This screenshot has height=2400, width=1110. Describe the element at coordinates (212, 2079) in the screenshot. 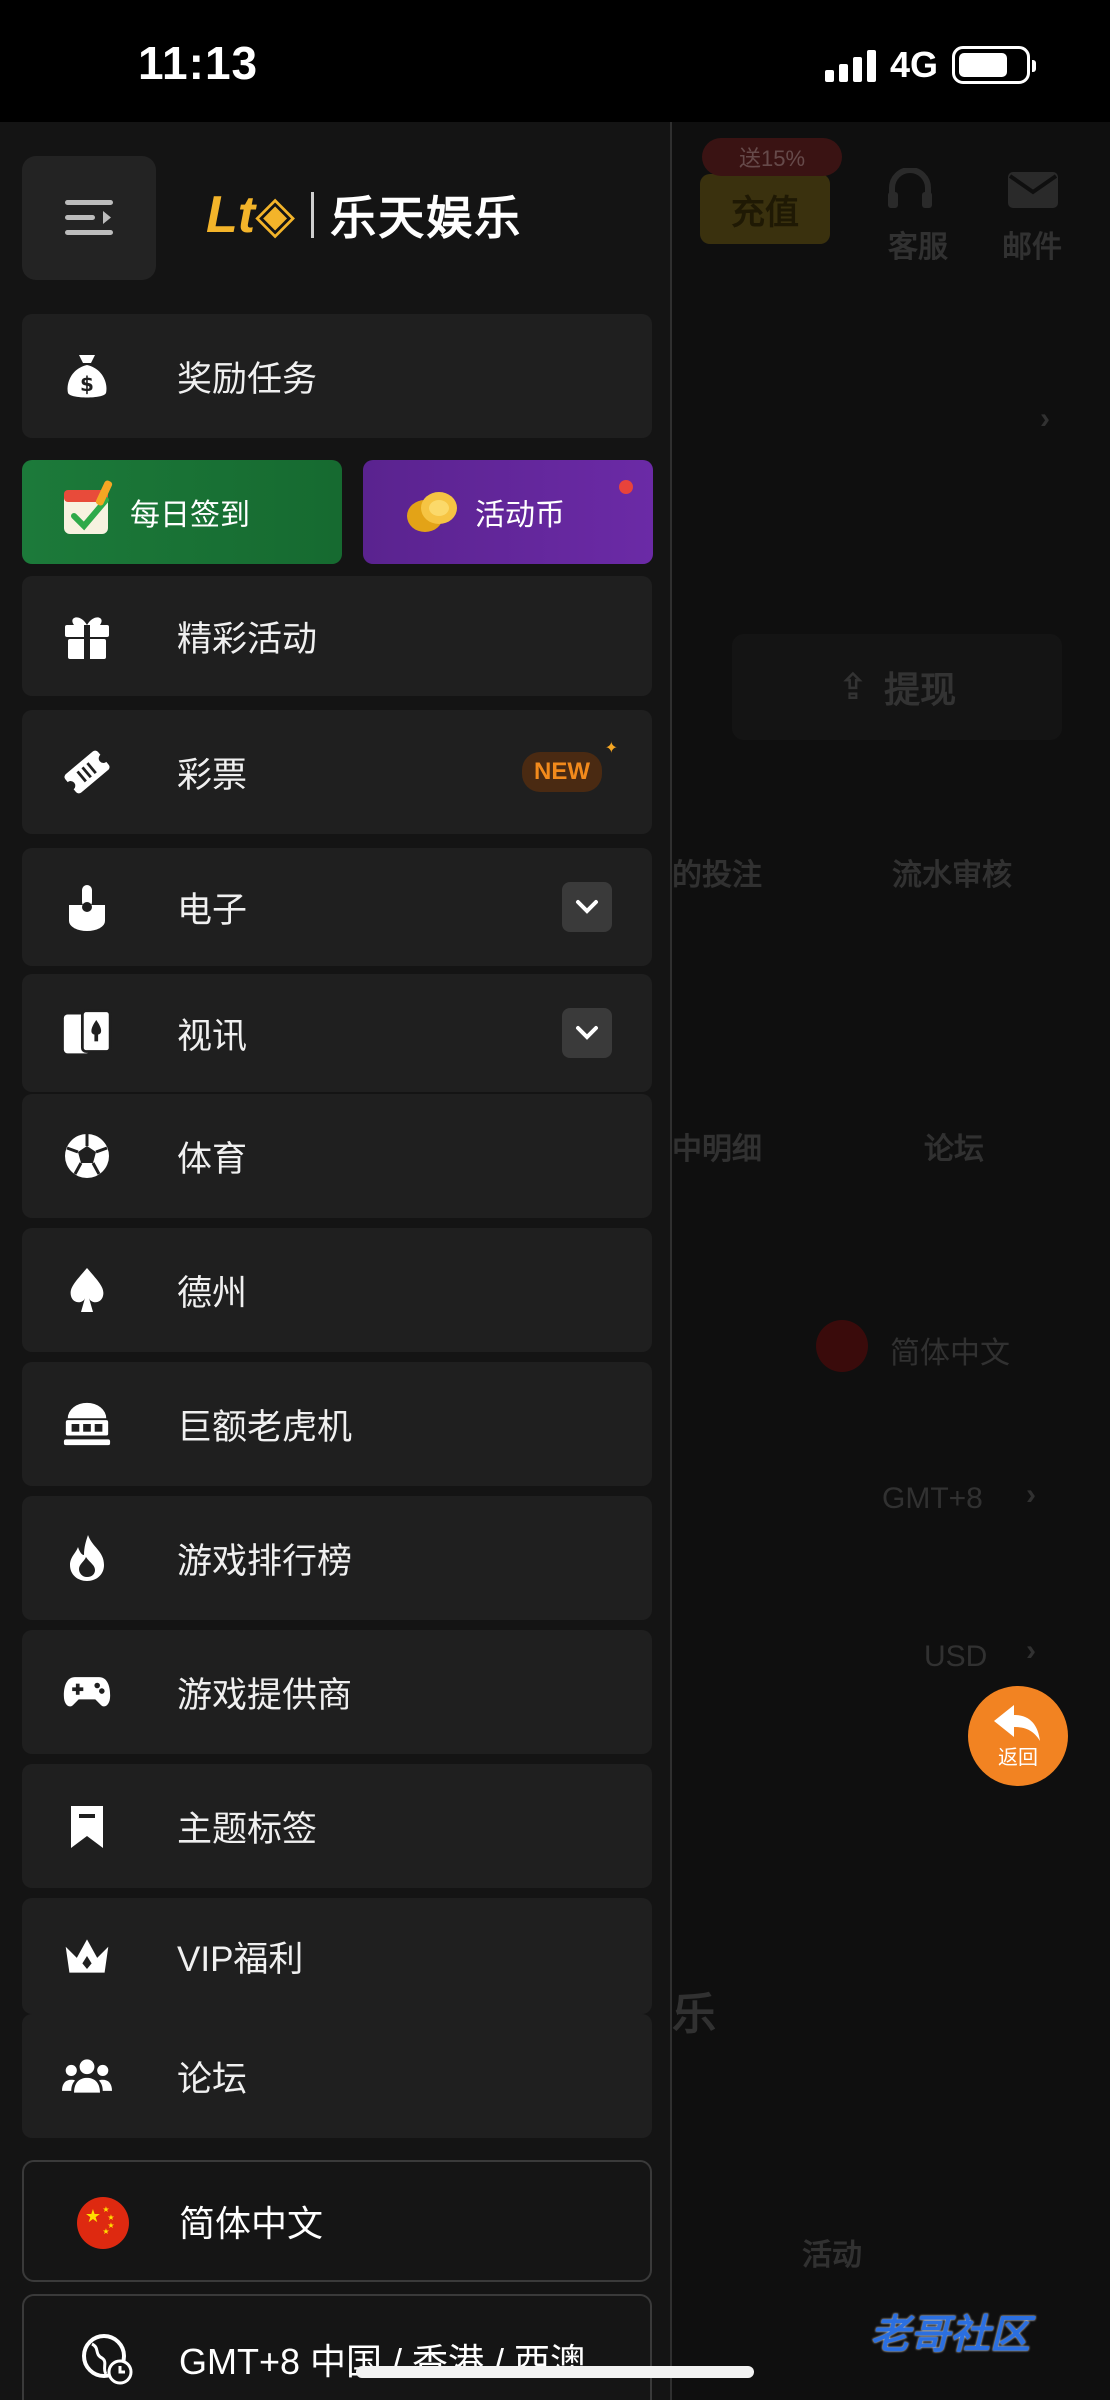

I see `menu-item-label: 论坛` at that location.